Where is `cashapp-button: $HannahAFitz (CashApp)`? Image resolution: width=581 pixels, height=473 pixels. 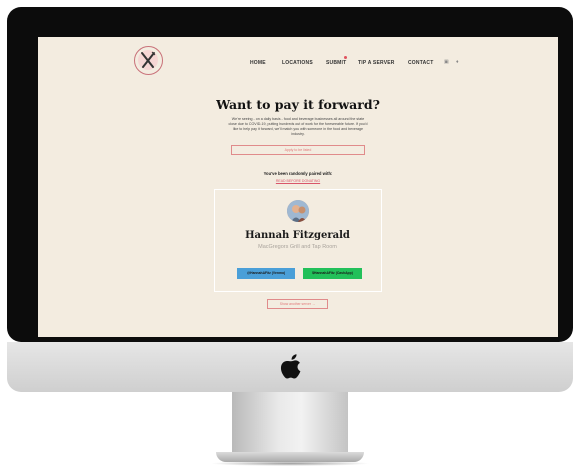
cashapp-button: $HannahAFitz (CashApp) is located at coordinates (332, 273).